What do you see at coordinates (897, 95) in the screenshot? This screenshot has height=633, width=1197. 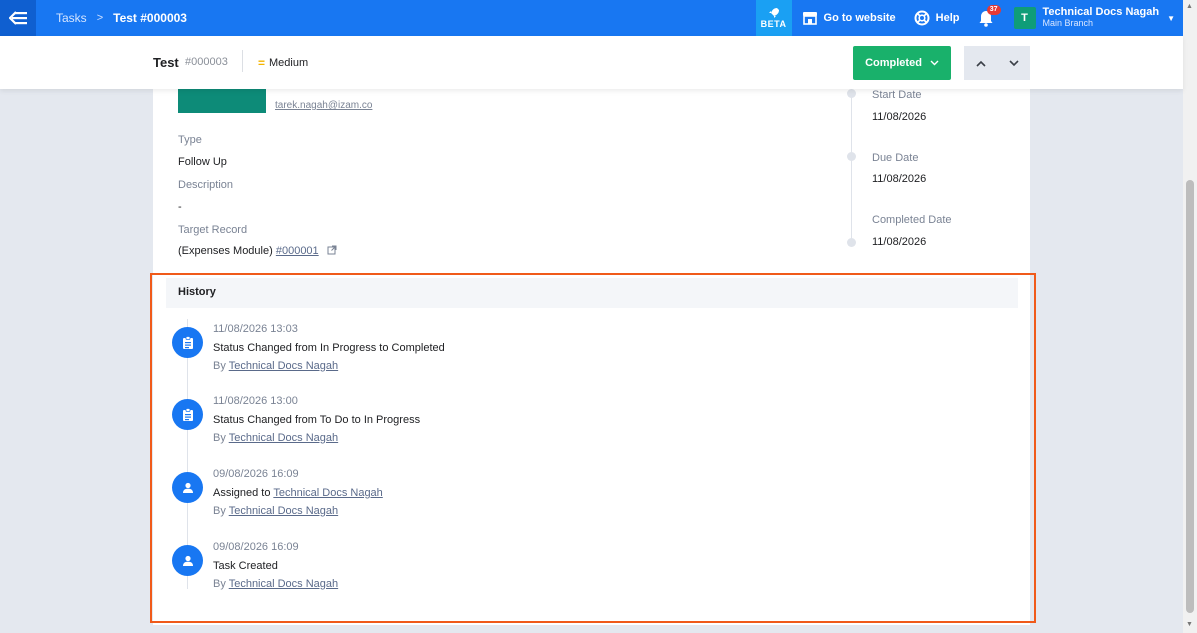 I see `start-date-label: Start Date` at bounding box center [897, 95].